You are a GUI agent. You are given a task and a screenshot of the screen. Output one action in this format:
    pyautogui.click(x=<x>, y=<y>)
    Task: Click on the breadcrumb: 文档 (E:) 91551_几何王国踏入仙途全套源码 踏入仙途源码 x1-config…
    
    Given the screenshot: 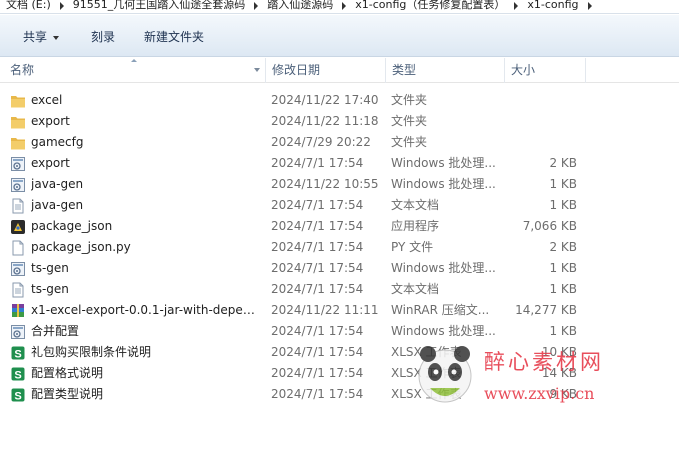 What is the action you would take?
    pyautogui.click(x=339, y=7)
    